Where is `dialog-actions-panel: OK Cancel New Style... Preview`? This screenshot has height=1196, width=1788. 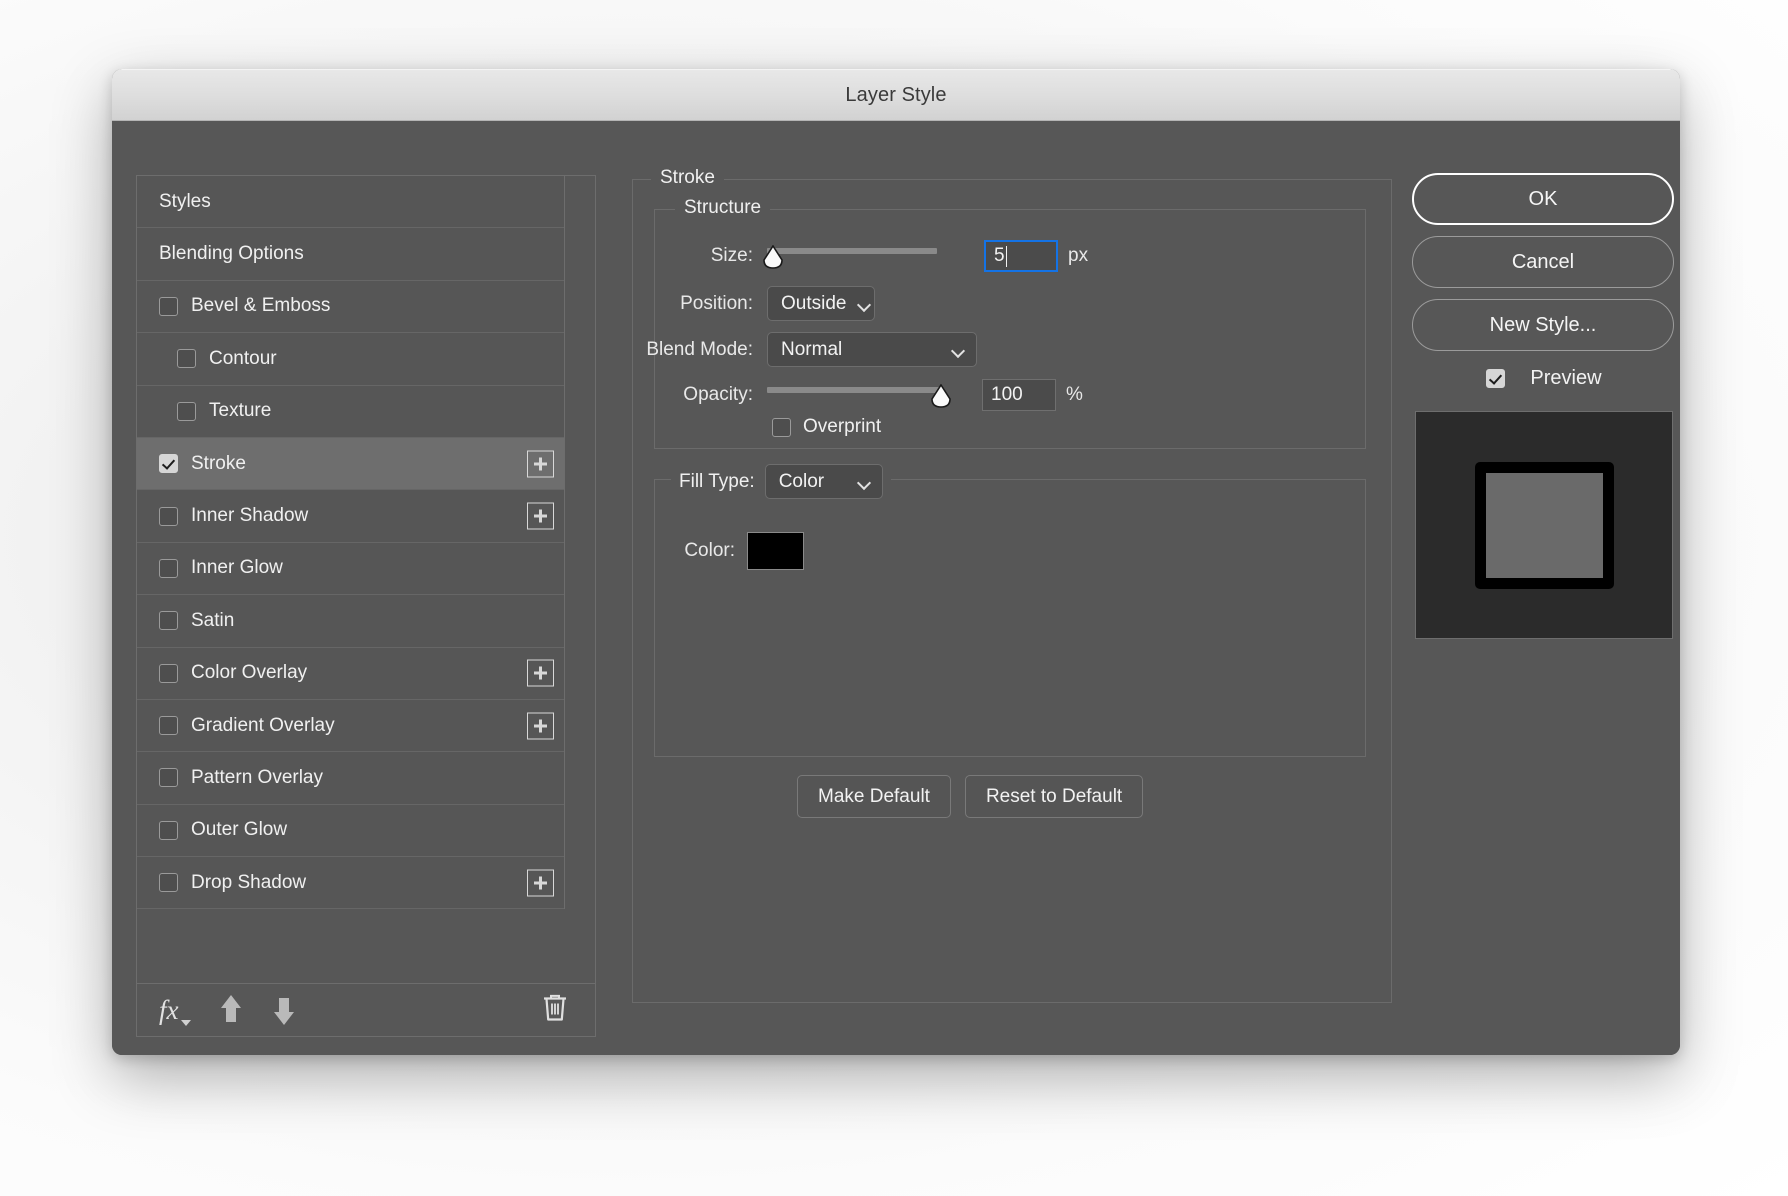
dialog-actions-panel: OK Cancel New Style... Preview is located at coordinates (1544, 603).